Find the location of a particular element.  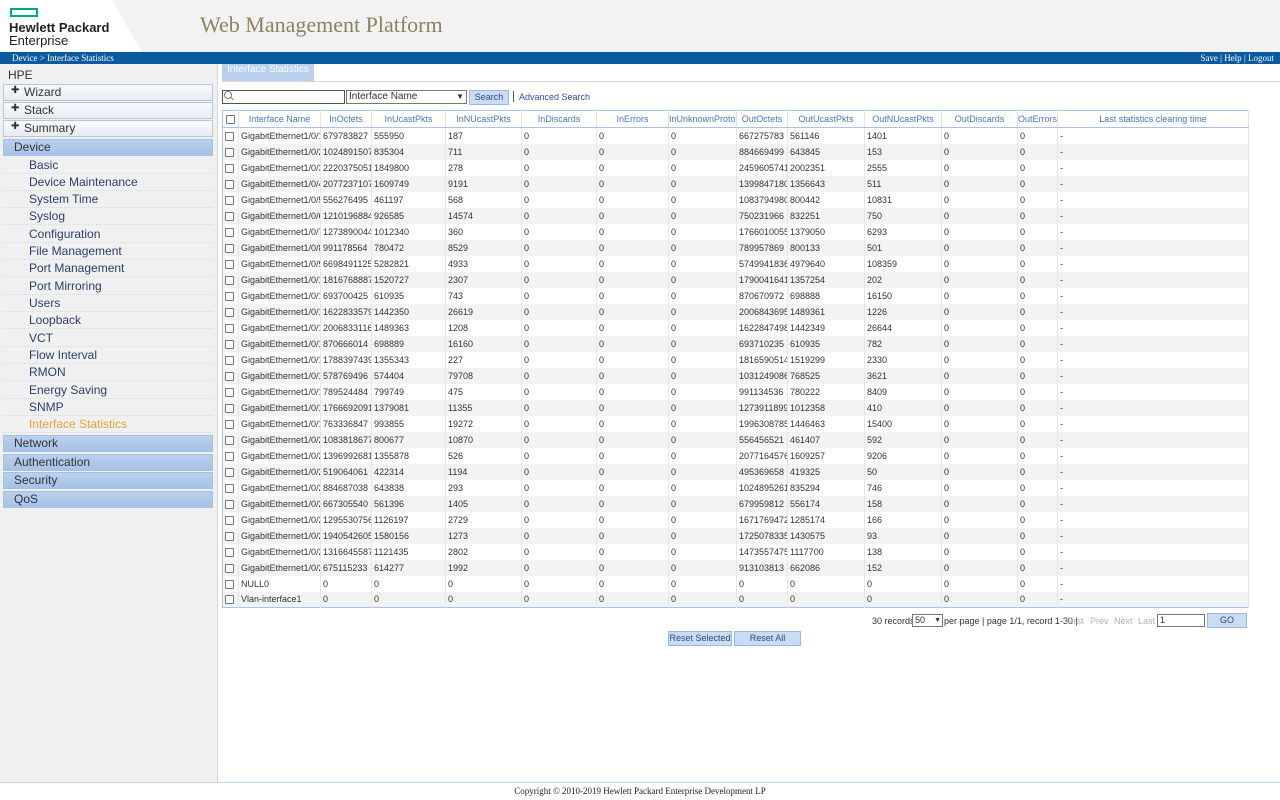

sidebar-item-users: Users is located at coordinates (108, 303).